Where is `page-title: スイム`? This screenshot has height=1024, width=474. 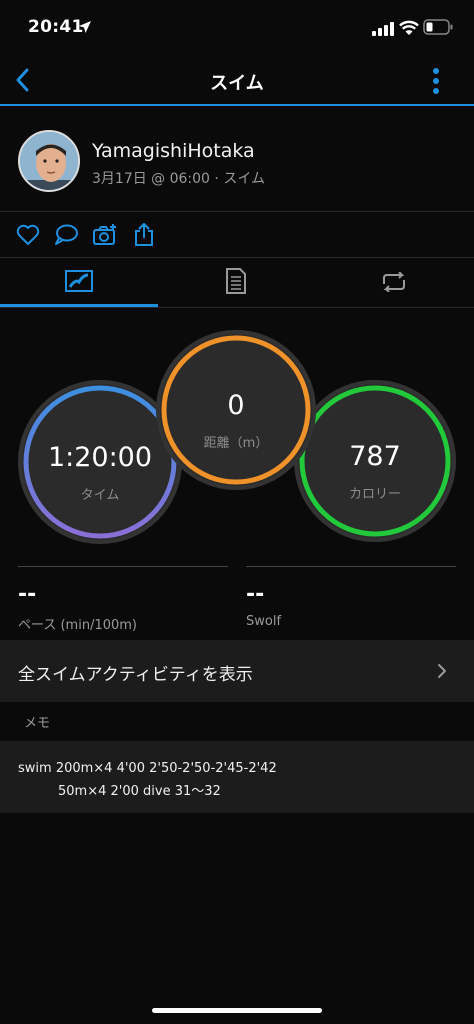 page-title: スイム is located at coordinates (237, 83).